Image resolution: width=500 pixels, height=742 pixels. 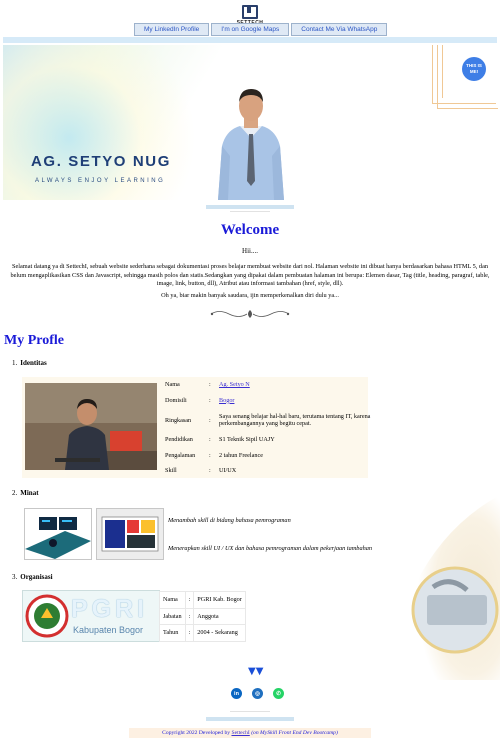 What do you see at coordinates (251, 144) in the screenshot?
I see `profile-photo` at bounding box center [251, 144].